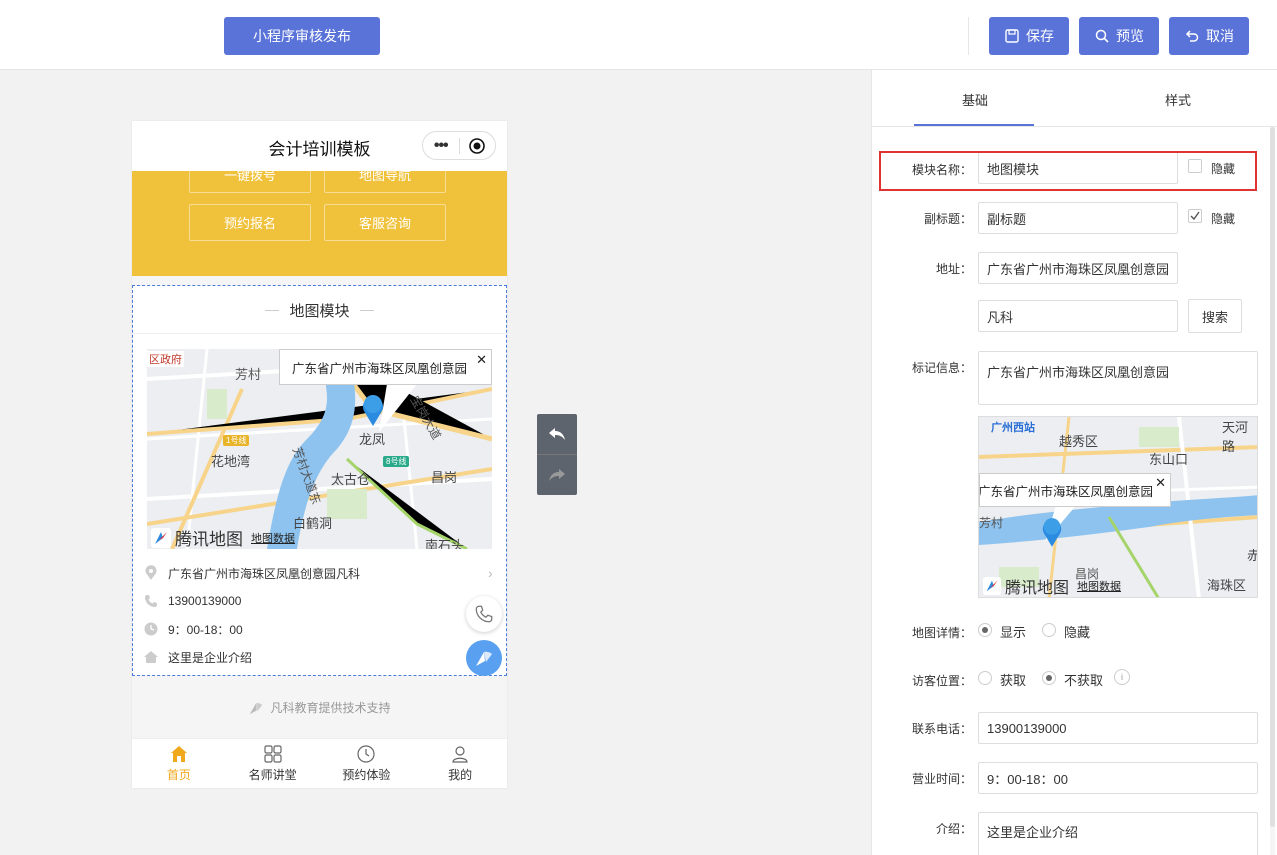 The image size is (1277, 855). Describe the element at coordinates (1084, 680) in the screenshot. I see `radio-label: 不获取` at that location.